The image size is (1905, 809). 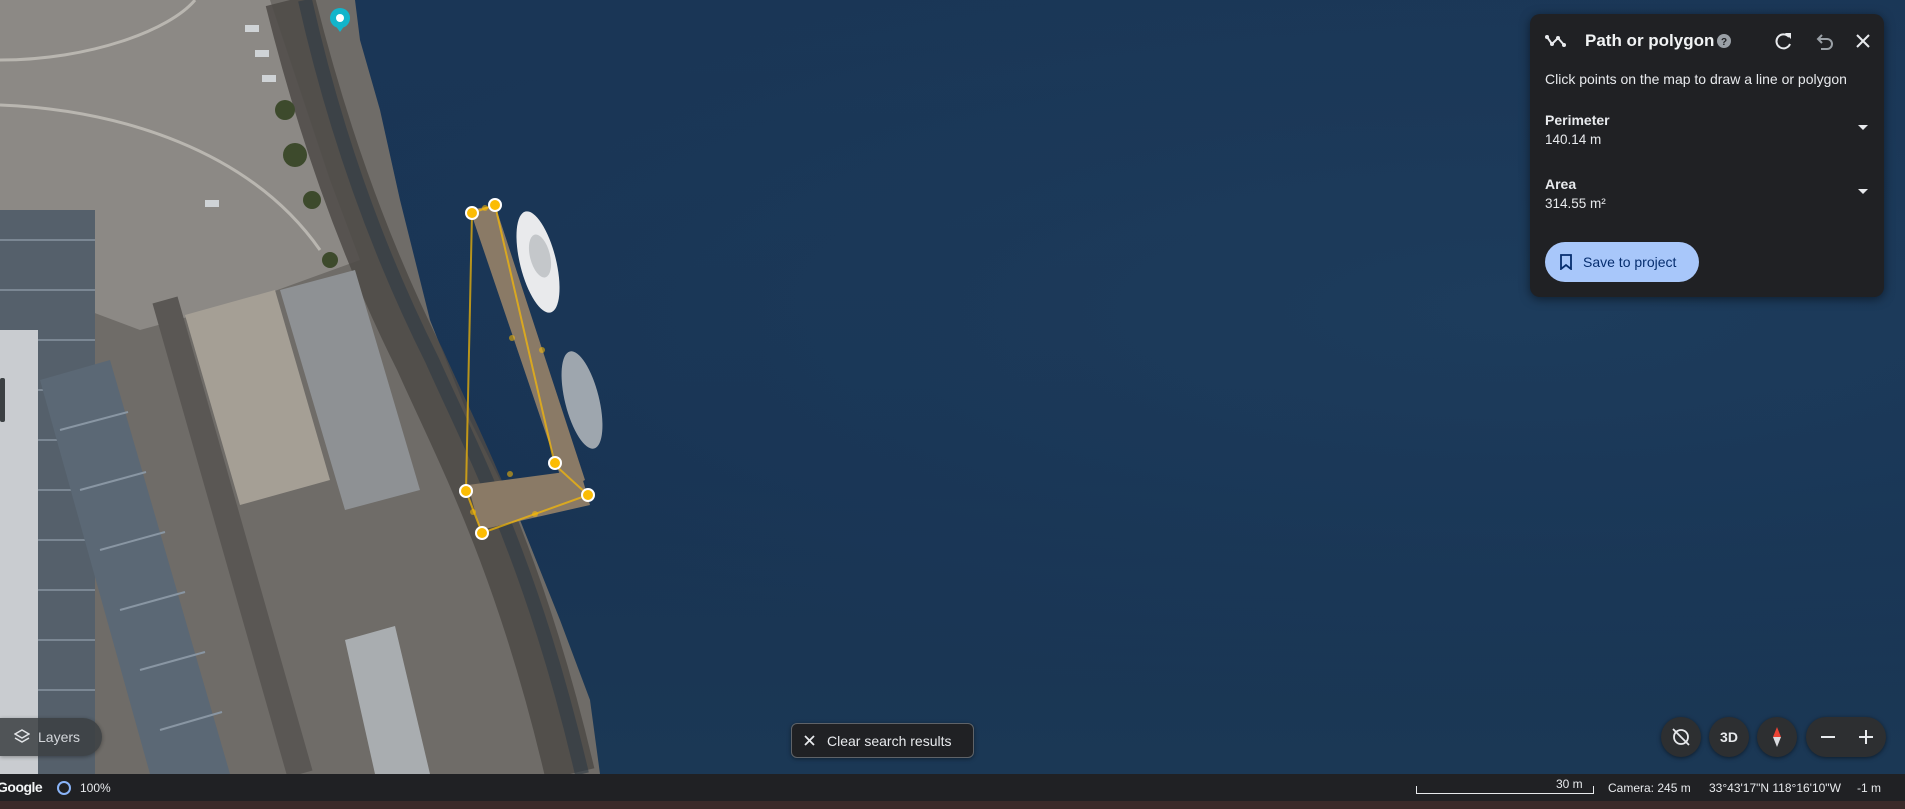 What do you see at coordinates (59, 737) in the screenshot?
I see `layers-label: Layers` at bounding box center [59, 737].